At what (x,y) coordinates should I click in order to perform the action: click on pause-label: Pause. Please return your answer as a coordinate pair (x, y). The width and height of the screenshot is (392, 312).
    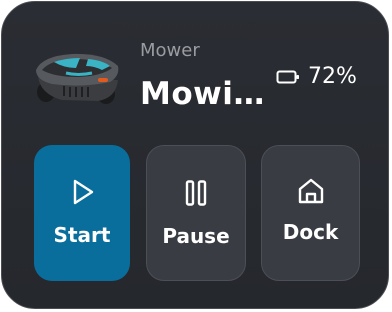
    Looking at the image, I should click on (196, 236).